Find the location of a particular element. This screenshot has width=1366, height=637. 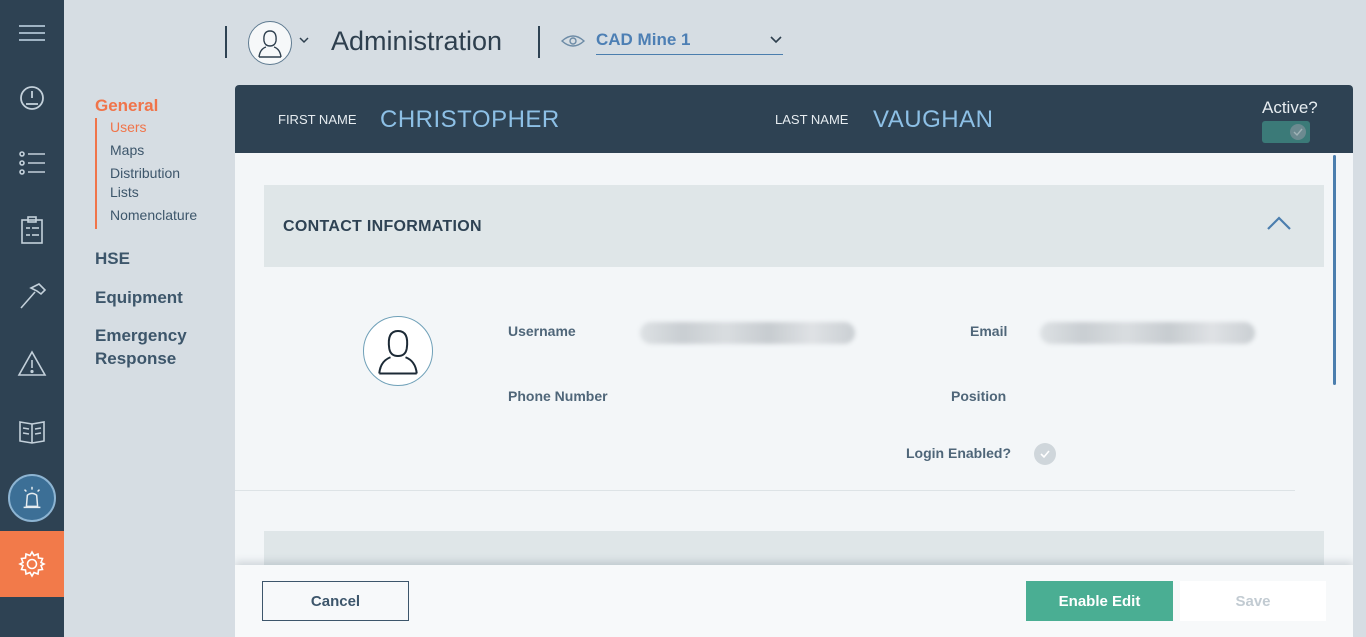

rail-hse is located at coordinates (32, 364).